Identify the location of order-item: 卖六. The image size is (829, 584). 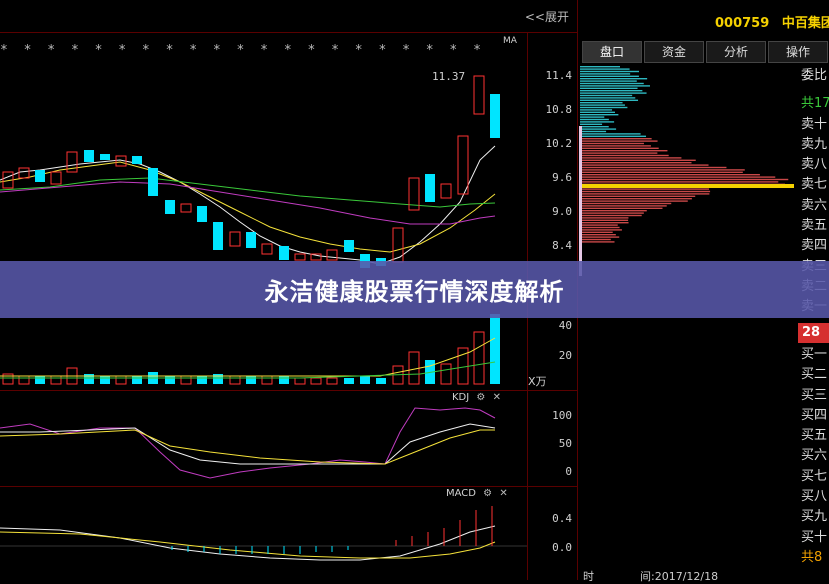
(815, 206).